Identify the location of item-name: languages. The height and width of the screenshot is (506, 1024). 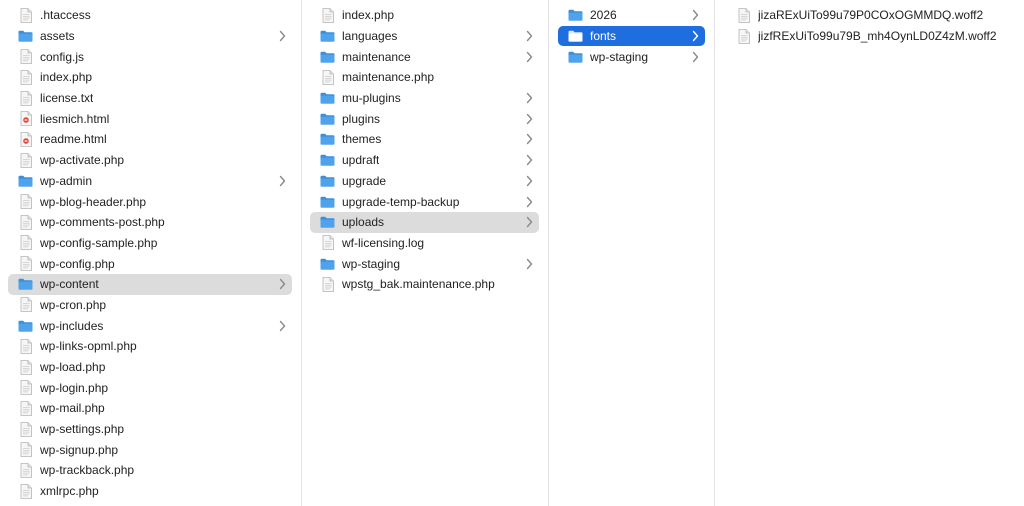
(370, 36).